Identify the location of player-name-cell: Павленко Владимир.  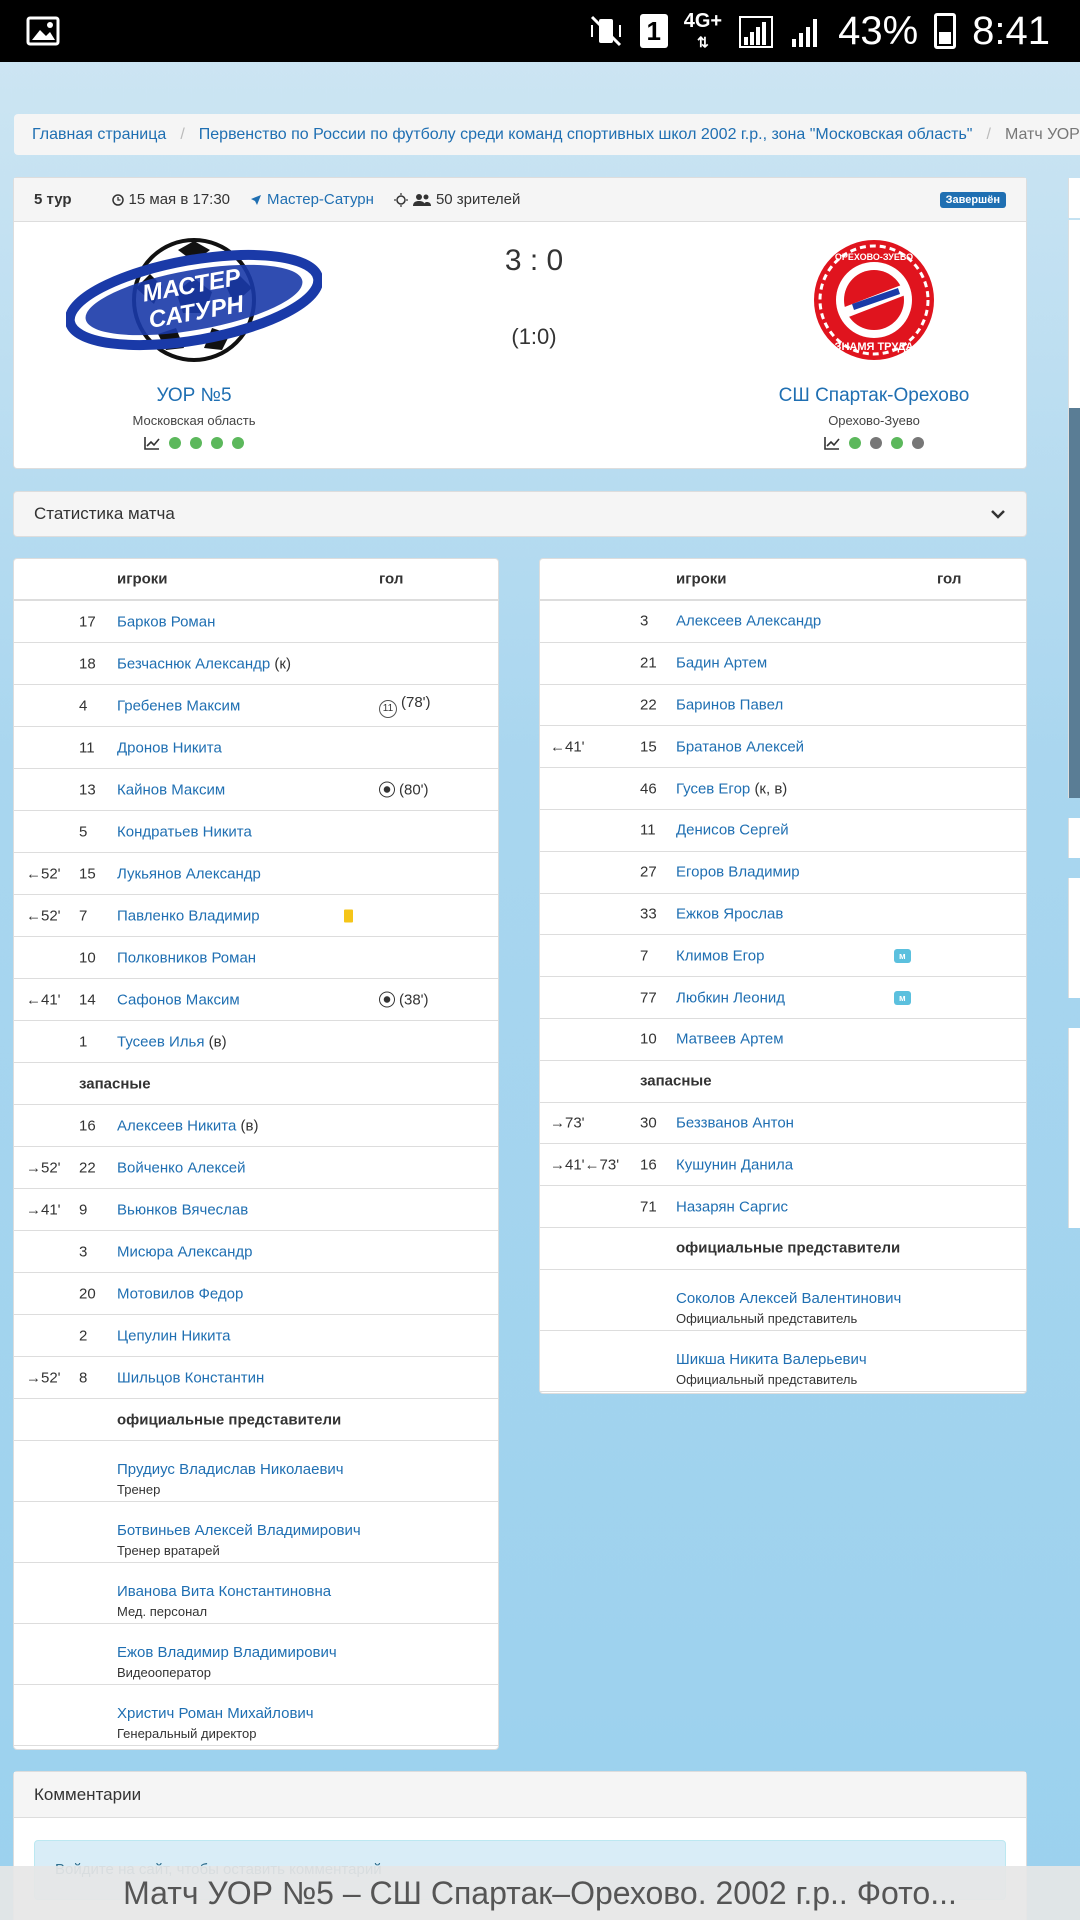
(188, 915).